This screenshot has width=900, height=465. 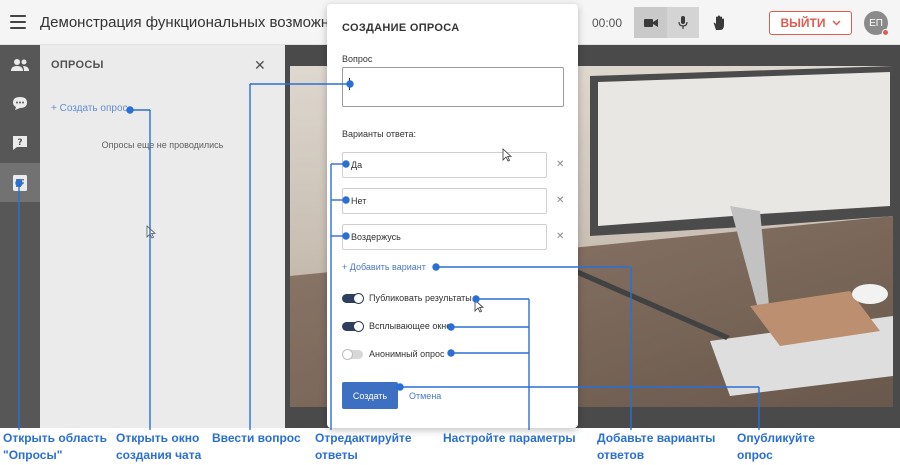 I want to click on annotation-open-polls: Открыть область "Опросы", so click(x=55, y=446).